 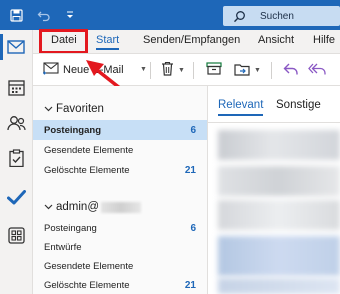 I want to click on account-label: admin@, so click(x=77, y=207).